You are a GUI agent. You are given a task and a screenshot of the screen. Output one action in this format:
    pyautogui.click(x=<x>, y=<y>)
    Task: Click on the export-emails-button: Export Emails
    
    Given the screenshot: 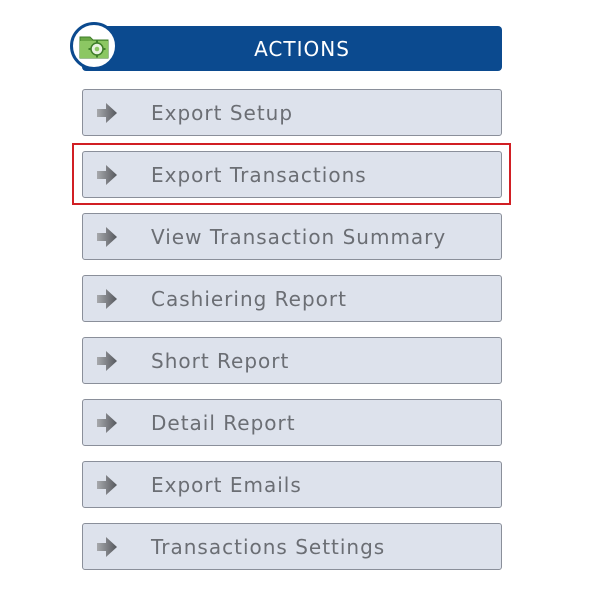 What is the action you would take?
    pyautogui.click(x=292, y=484)
    